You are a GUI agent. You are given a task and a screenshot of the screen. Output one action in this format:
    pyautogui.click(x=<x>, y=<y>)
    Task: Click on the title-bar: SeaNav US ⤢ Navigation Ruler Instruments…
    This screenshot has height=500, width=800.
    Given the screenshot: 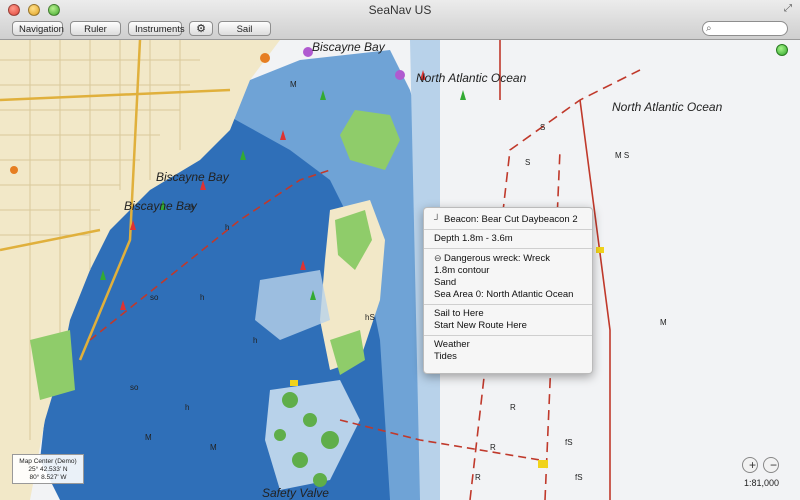 What is the action you would take?
    pyautogui.click(x=400, y=20)
    